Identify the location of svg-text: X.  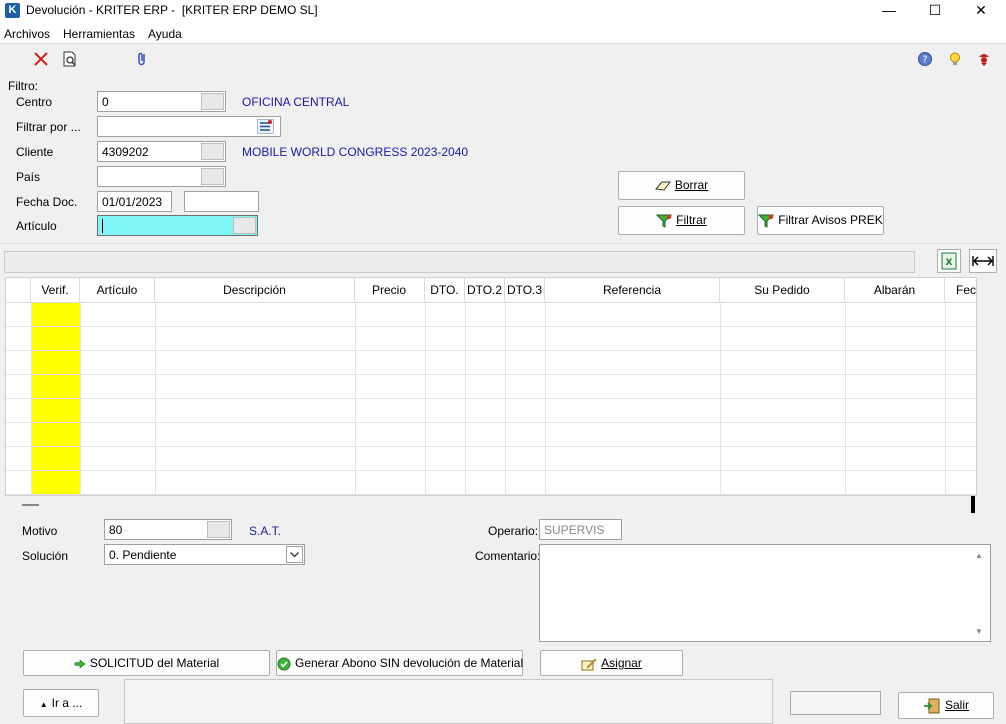
(949, 263).